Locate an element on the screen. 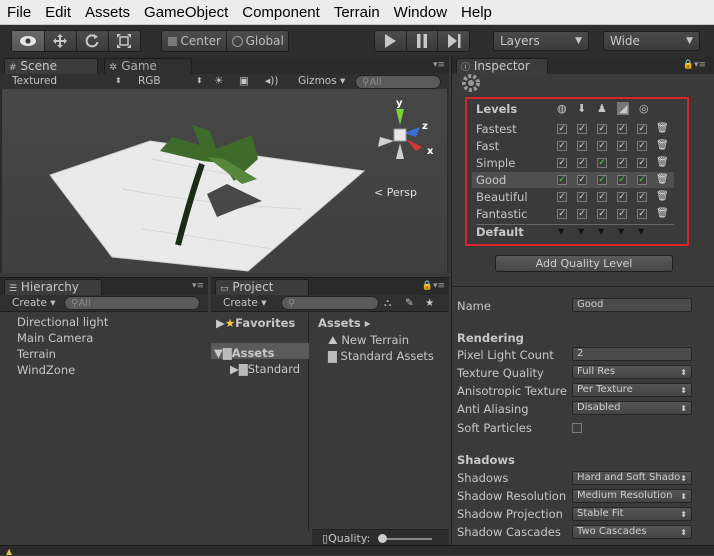 This screenshot has width=714, height=556. scene-search-input: ⚲All is located at coordinates (398, 82).